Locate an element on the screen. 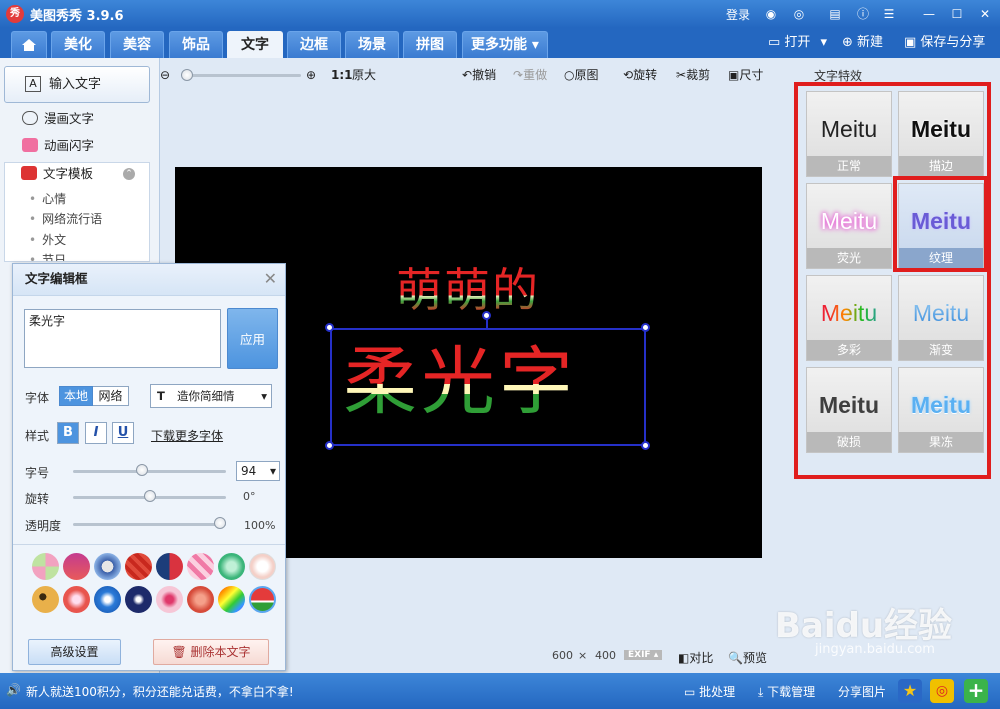 Image resolution: width=1000 pixels, height=709 pixels. template-item: 外文 is located at coordinates (47, 239).